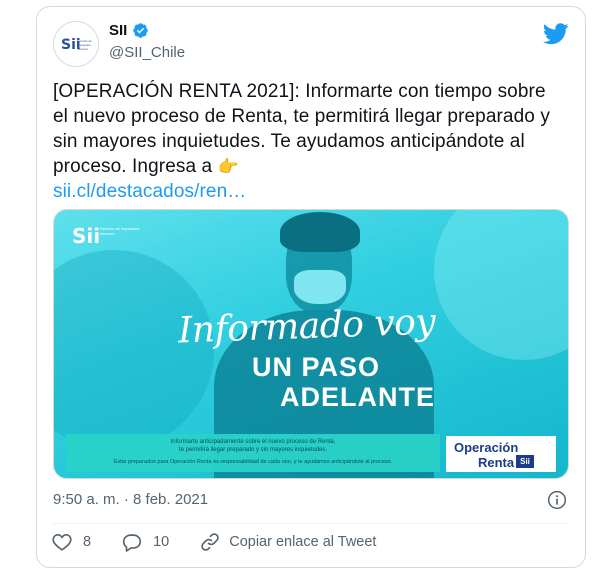  I want to click on author-display-name: SII, so click(118, 30).